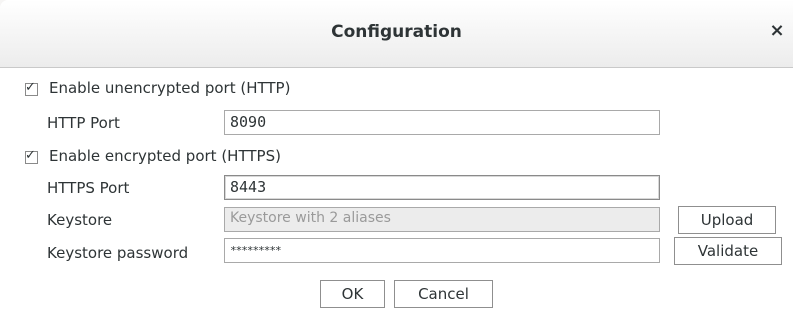 This screenshot has width=793, height=318. What do you see at coordinates (83, 123) in the screenshot?
I see `http-port-label: HTTP Port` at bounding box center [83, 123].